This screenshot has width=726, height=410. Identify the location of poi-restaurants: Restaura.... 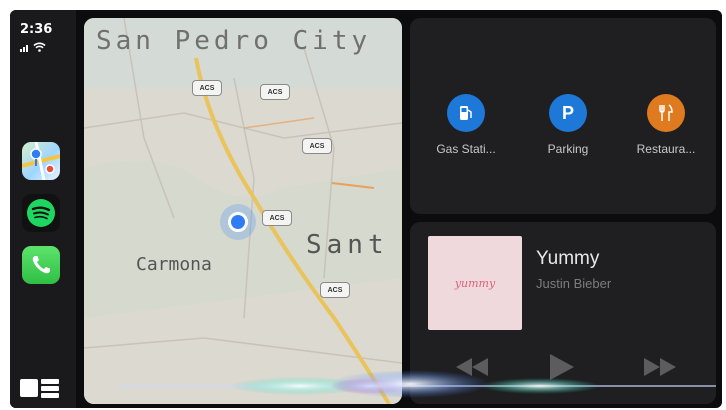
(666, 125).